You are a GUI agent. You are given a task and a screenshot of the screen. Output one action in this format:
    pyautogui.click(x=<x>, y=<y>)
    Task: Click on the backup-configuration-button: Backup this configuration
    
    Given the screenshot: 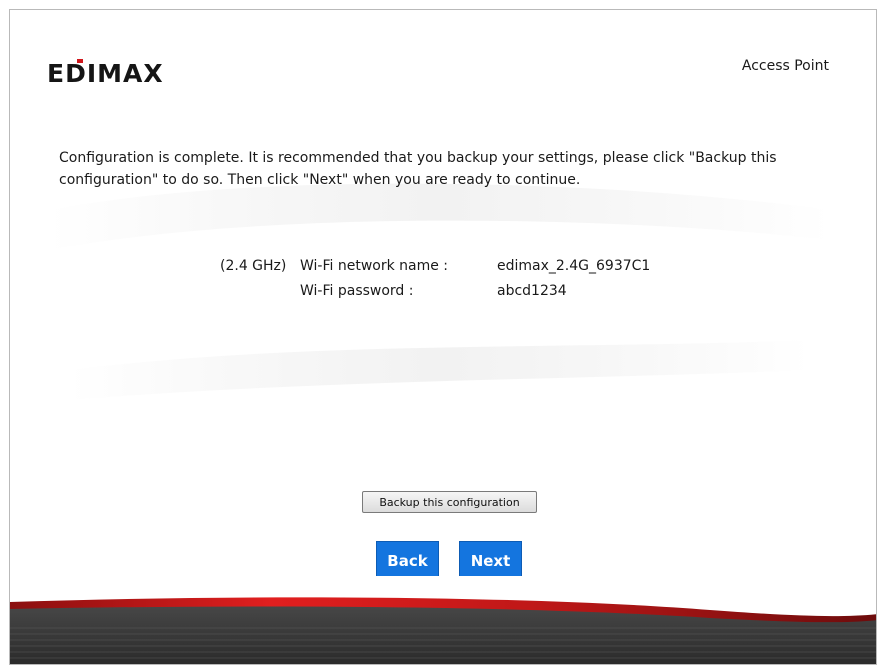 What is the action you would take?
    pyautogui.click(x=449, y=502)
    